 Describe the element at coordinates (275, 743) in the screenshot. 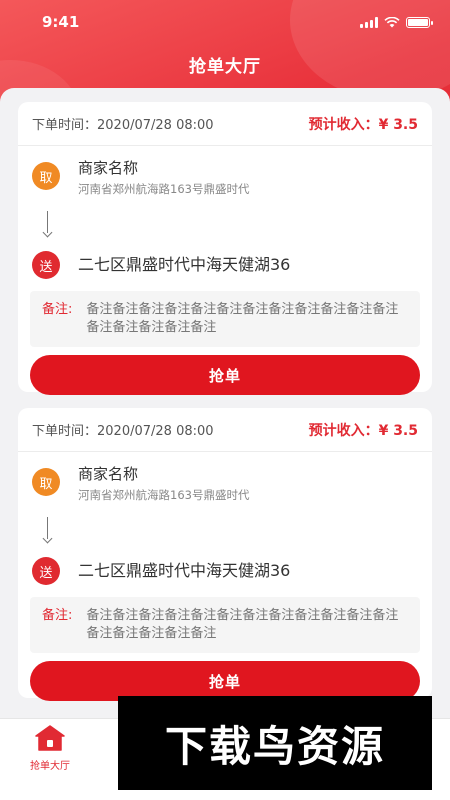

I see `watermark: 下载鸟资源` at that location.